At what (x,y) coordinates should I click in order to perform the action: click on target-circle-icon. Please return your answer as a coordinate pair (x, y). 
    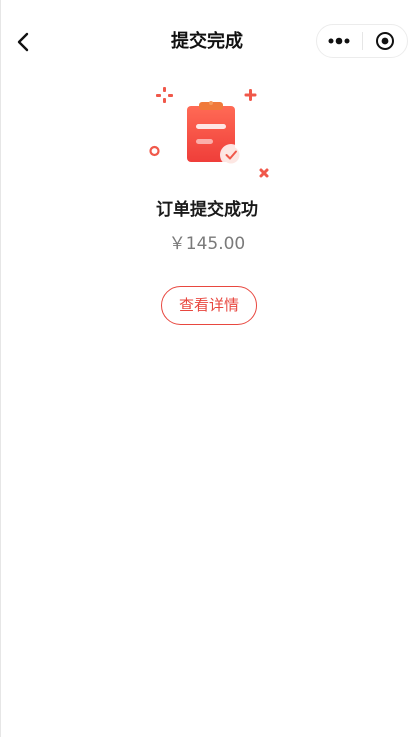
    Looking at the image, I should click on (384, 41).